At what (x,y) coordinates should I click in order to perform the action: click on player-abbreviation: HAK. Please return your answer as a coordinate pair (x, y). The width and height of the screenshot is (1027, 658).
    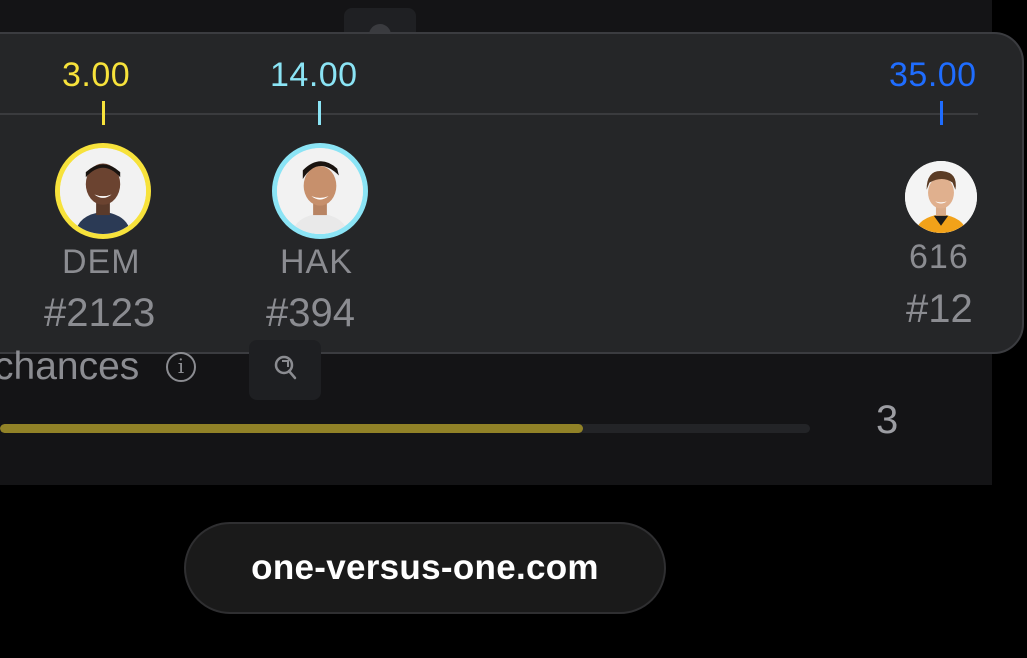
    Looking at the image, I should click on (316, 262).